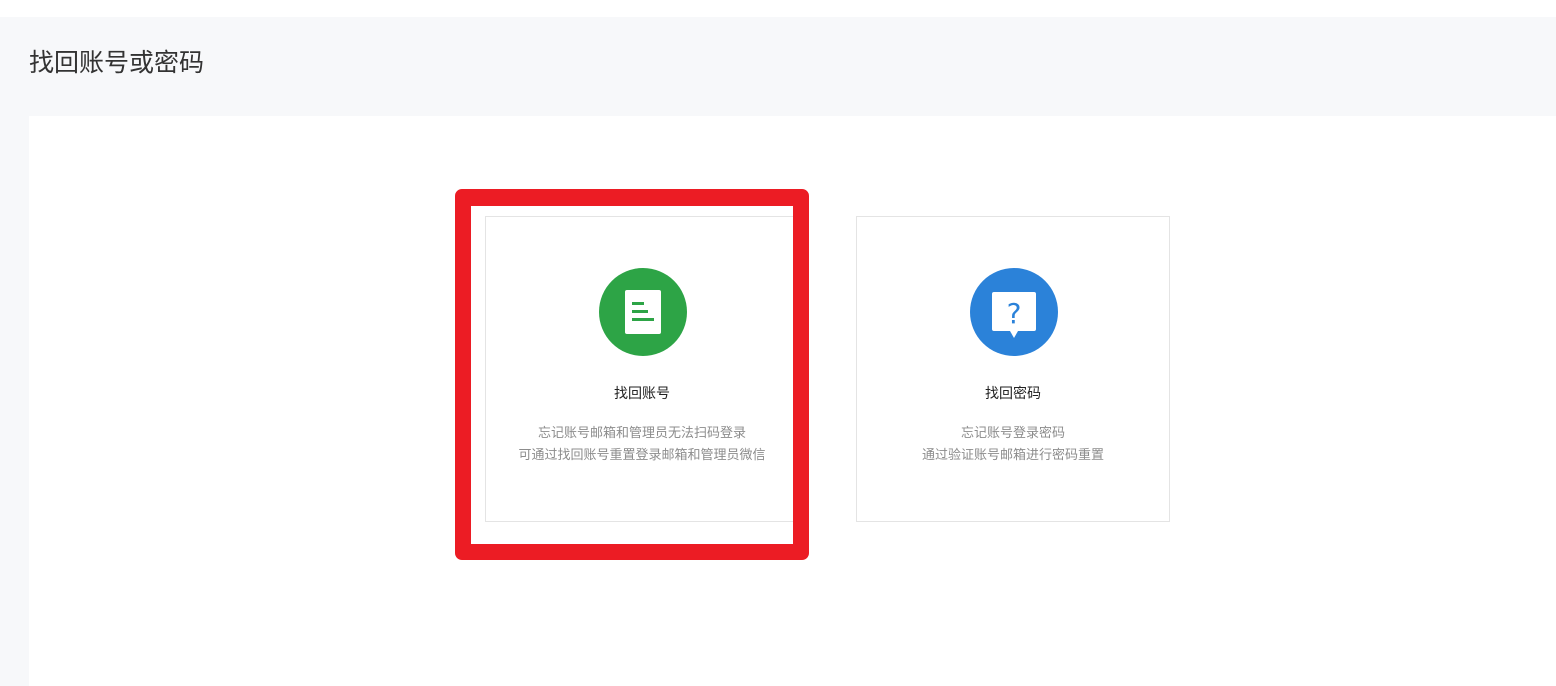 The height and width of the screenshot is (686, 1556). I want to click on document-icon, so click(643, 312).